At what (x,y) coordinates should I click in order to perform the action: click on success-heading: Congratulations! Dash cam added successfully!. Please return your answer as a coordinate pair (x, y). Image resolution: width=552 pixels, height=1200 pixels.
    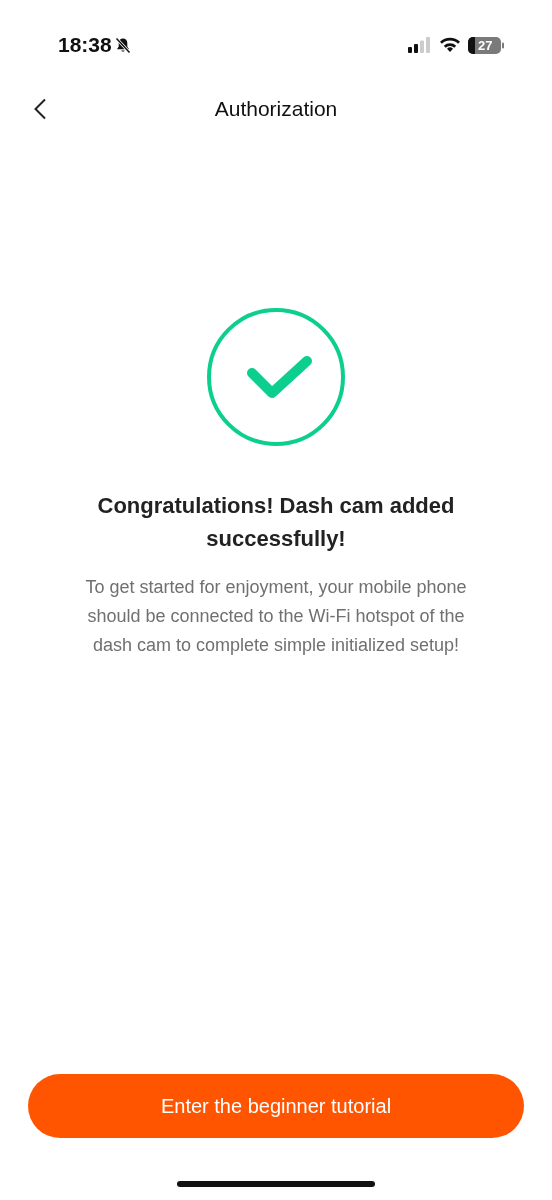
    Looking at the image, I should click on (276, 522).